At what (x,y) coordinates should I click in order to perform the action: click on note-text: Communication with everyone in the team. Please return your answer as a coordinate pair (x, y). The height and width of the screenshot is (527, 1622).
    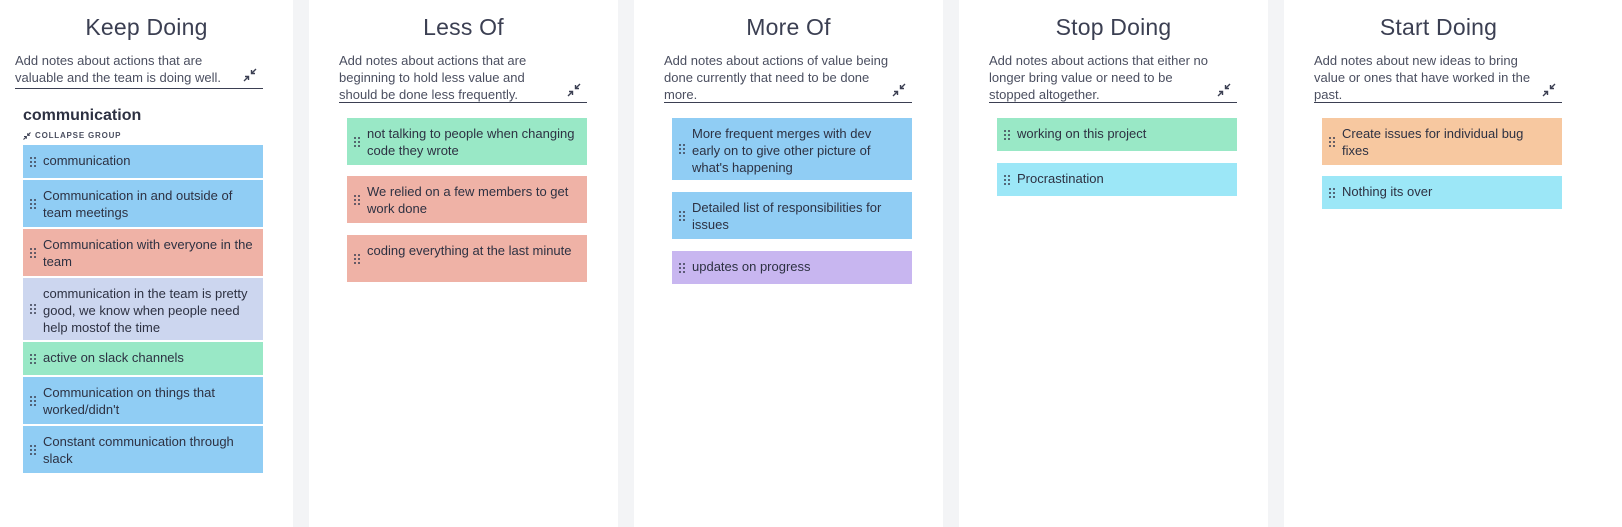
    Looking at the image, I should click on (148, 253).